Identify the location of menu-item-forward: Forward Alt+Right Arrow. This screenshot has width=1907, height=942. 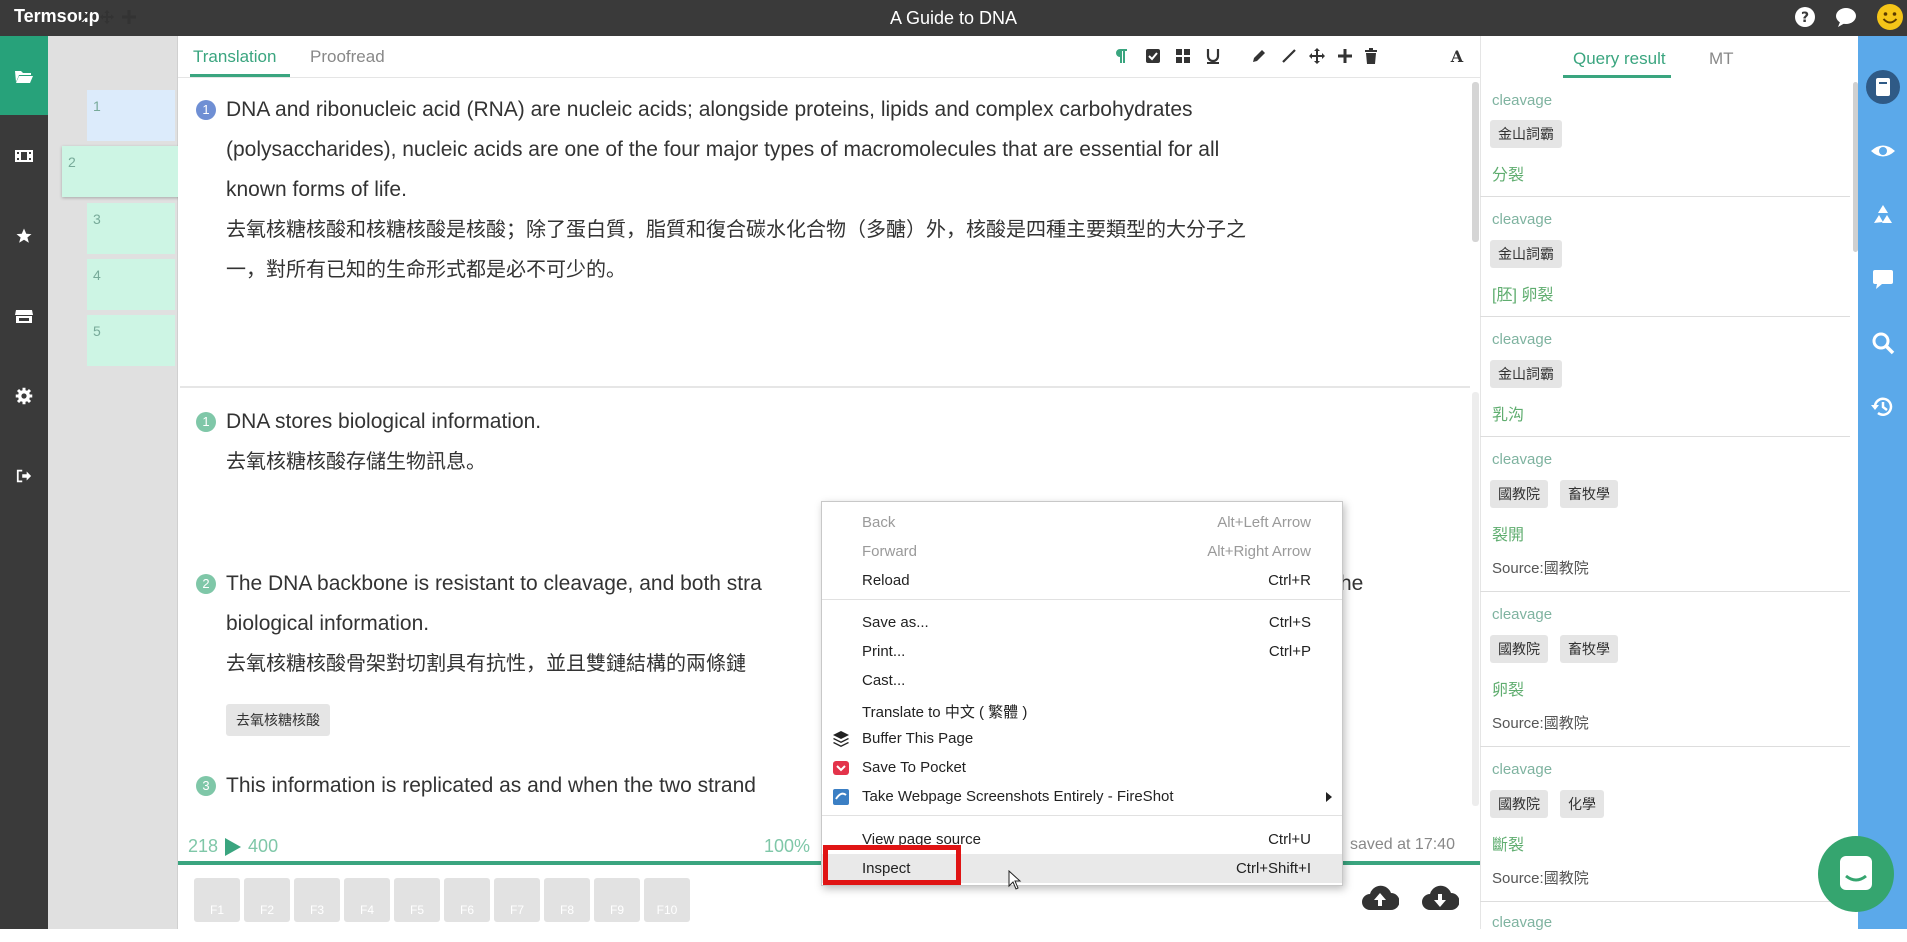
(1082, 551).